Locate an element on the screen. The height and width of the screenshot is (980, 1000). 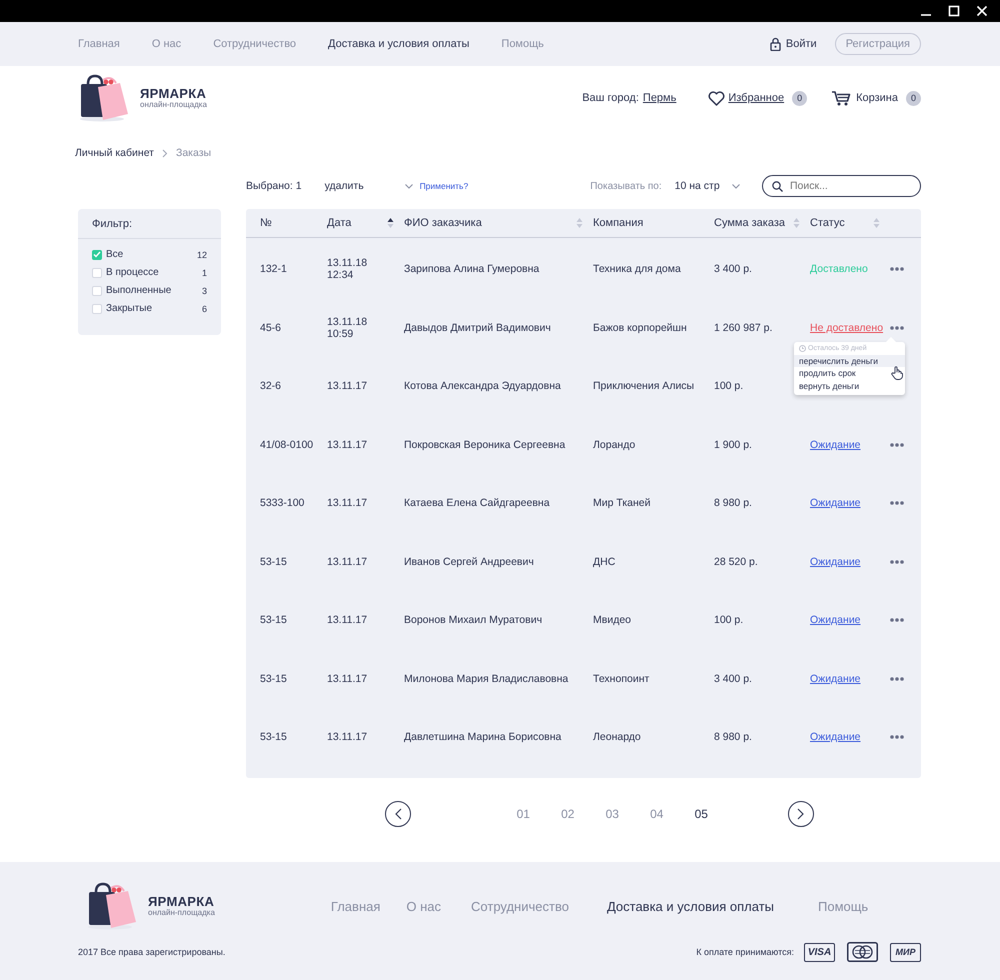
menu-item: продлить срок is located at coordinates (849, 373).